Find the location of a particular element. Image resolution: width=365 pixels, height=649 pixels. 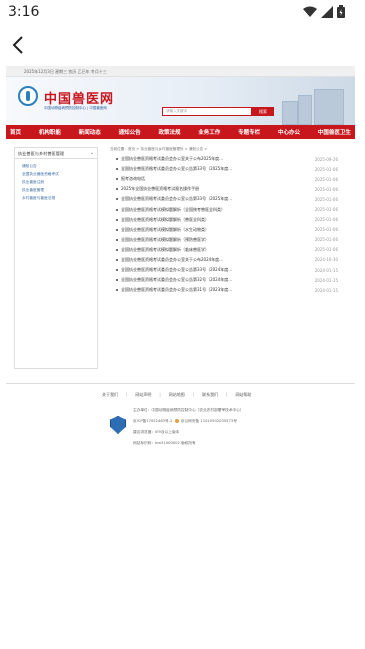

nav-item: 中国兽医卫生 is located at coordinates (334, 132).